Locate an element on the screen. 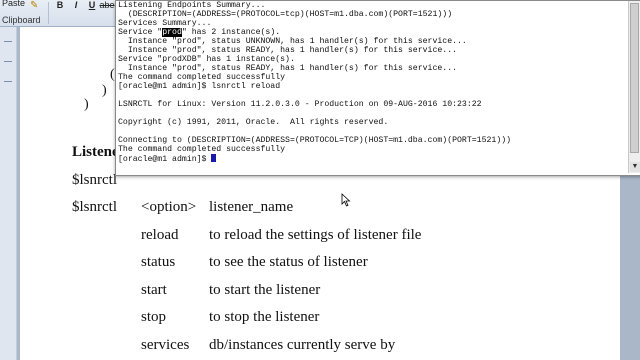  underline-button: U is located at coordinates (92, 5).